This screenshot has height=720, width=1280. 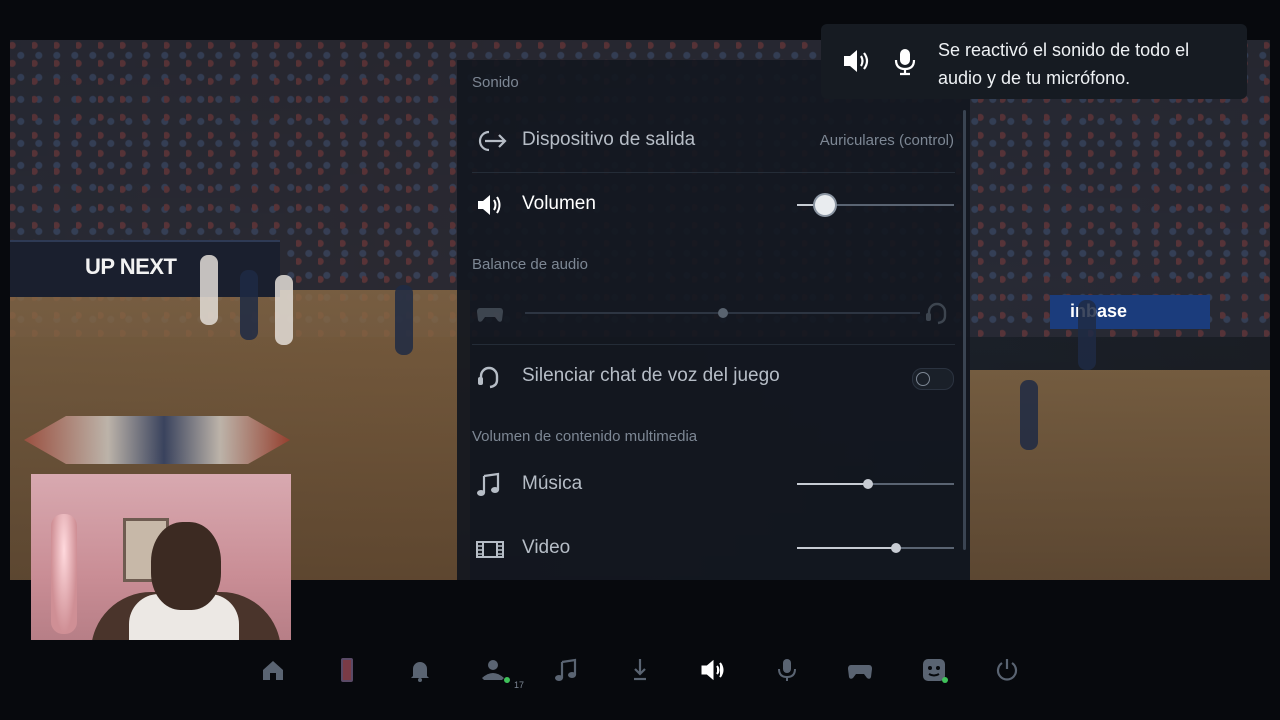 I want to click on section-sound-label: Sonido, so click(x=495, y=82).